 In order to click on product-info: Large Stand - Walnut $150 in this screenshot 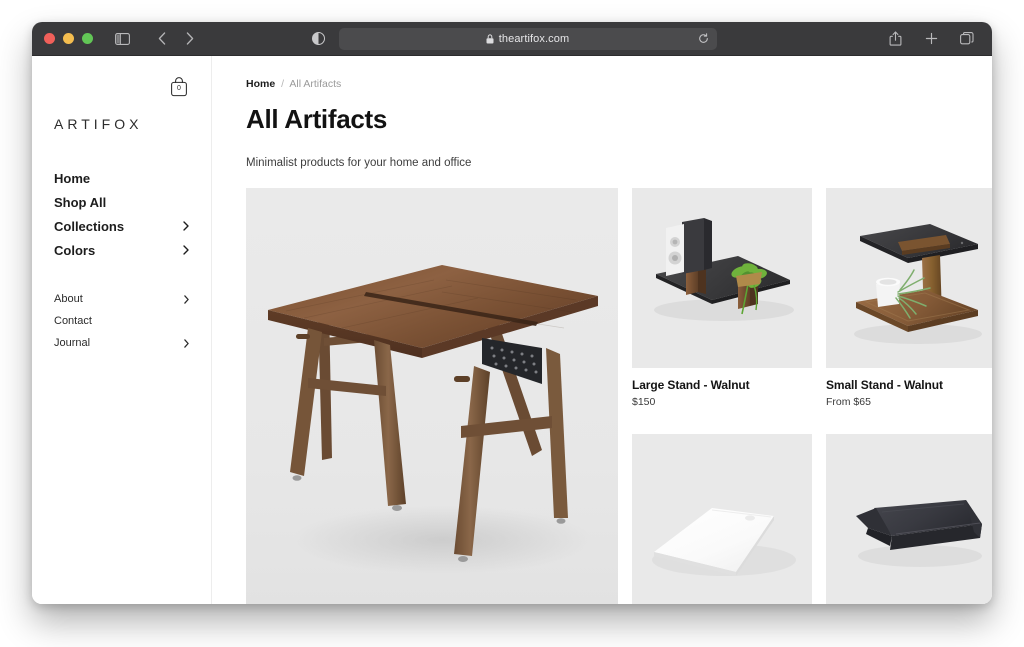, I will do `click(722, 388)`.